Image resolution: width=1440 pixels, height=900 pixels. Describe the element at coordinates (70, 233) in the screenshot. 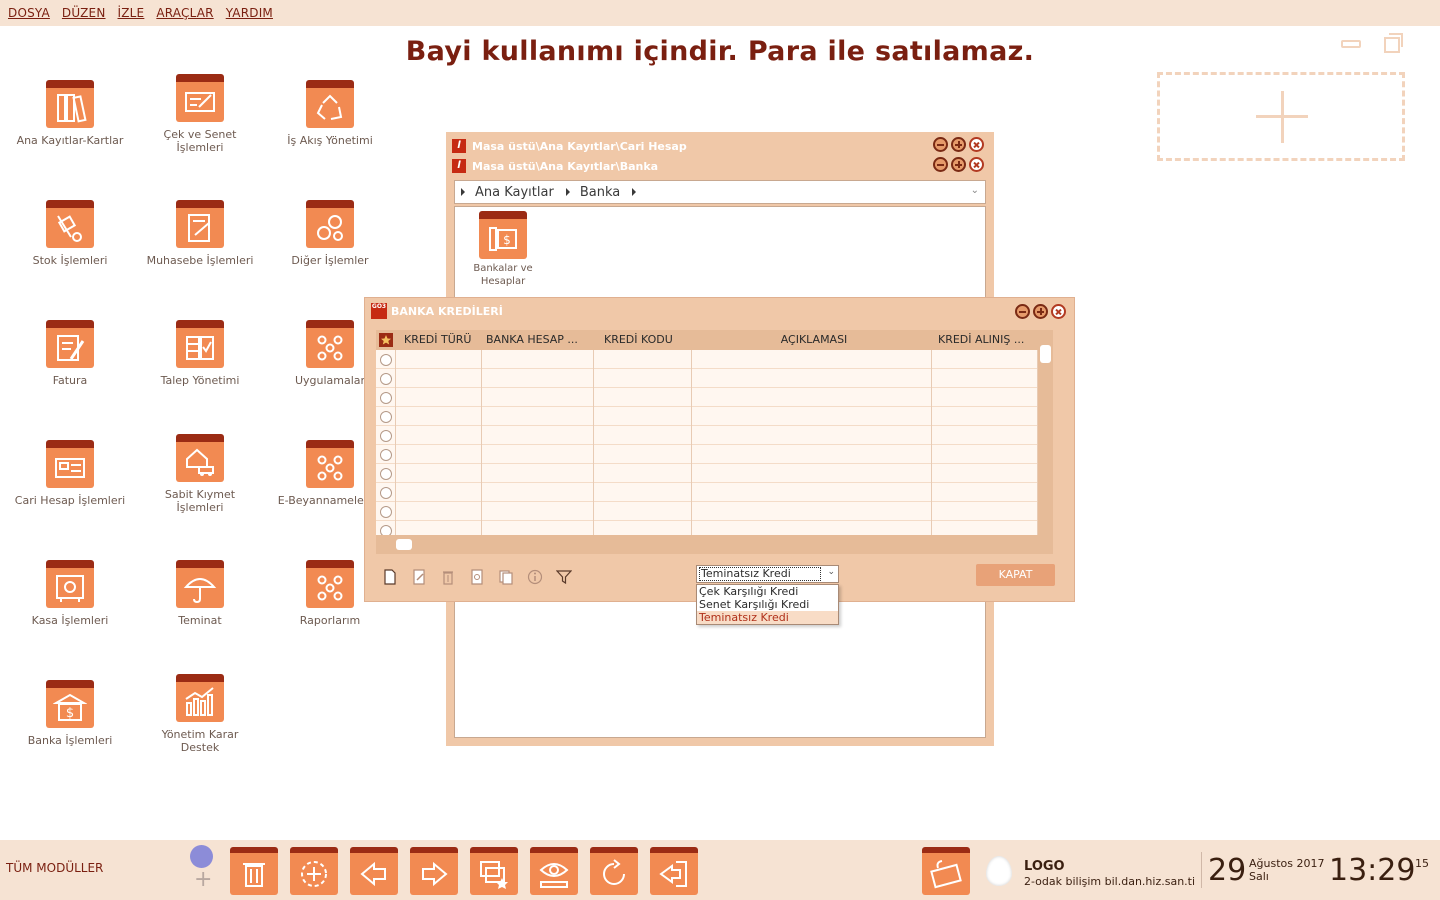

I see `desktop-icon-stok: Stok İşlemleri` at that location.